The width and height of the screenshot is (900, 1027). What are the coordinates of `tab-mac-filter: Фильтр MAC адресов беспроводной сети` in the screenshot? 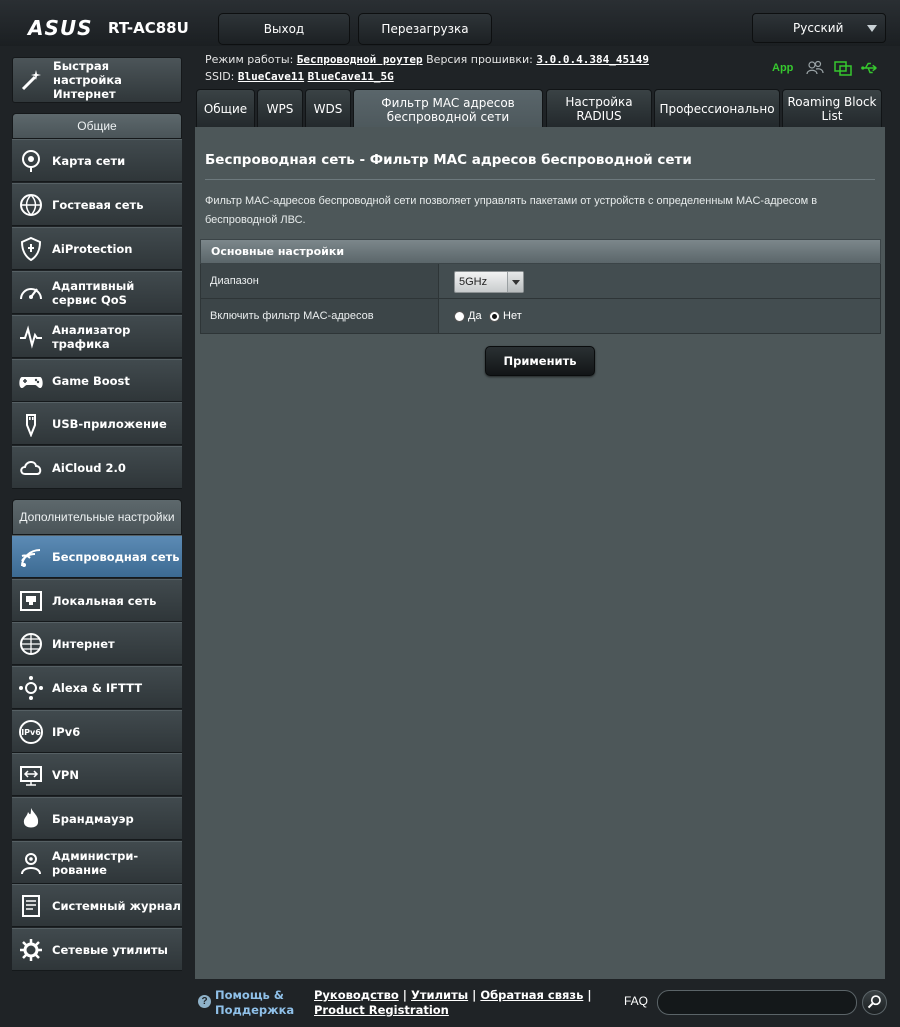 It's located at (448, 109).